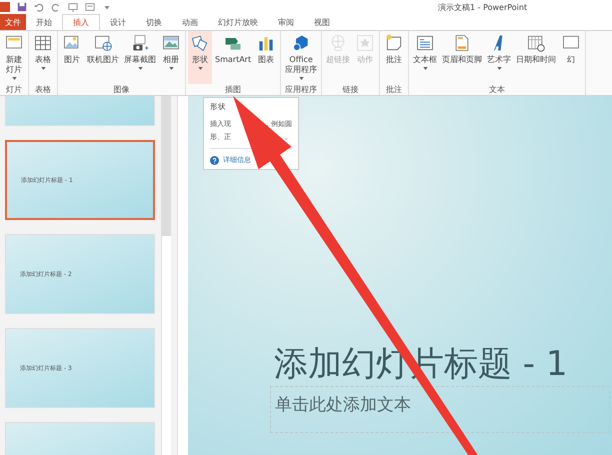 This screenshot has height=455, width=612. Describe the element at coordinates (238, 22) in the screenshot. I see `ribbon-tab: 幻灯片放映` at that location.